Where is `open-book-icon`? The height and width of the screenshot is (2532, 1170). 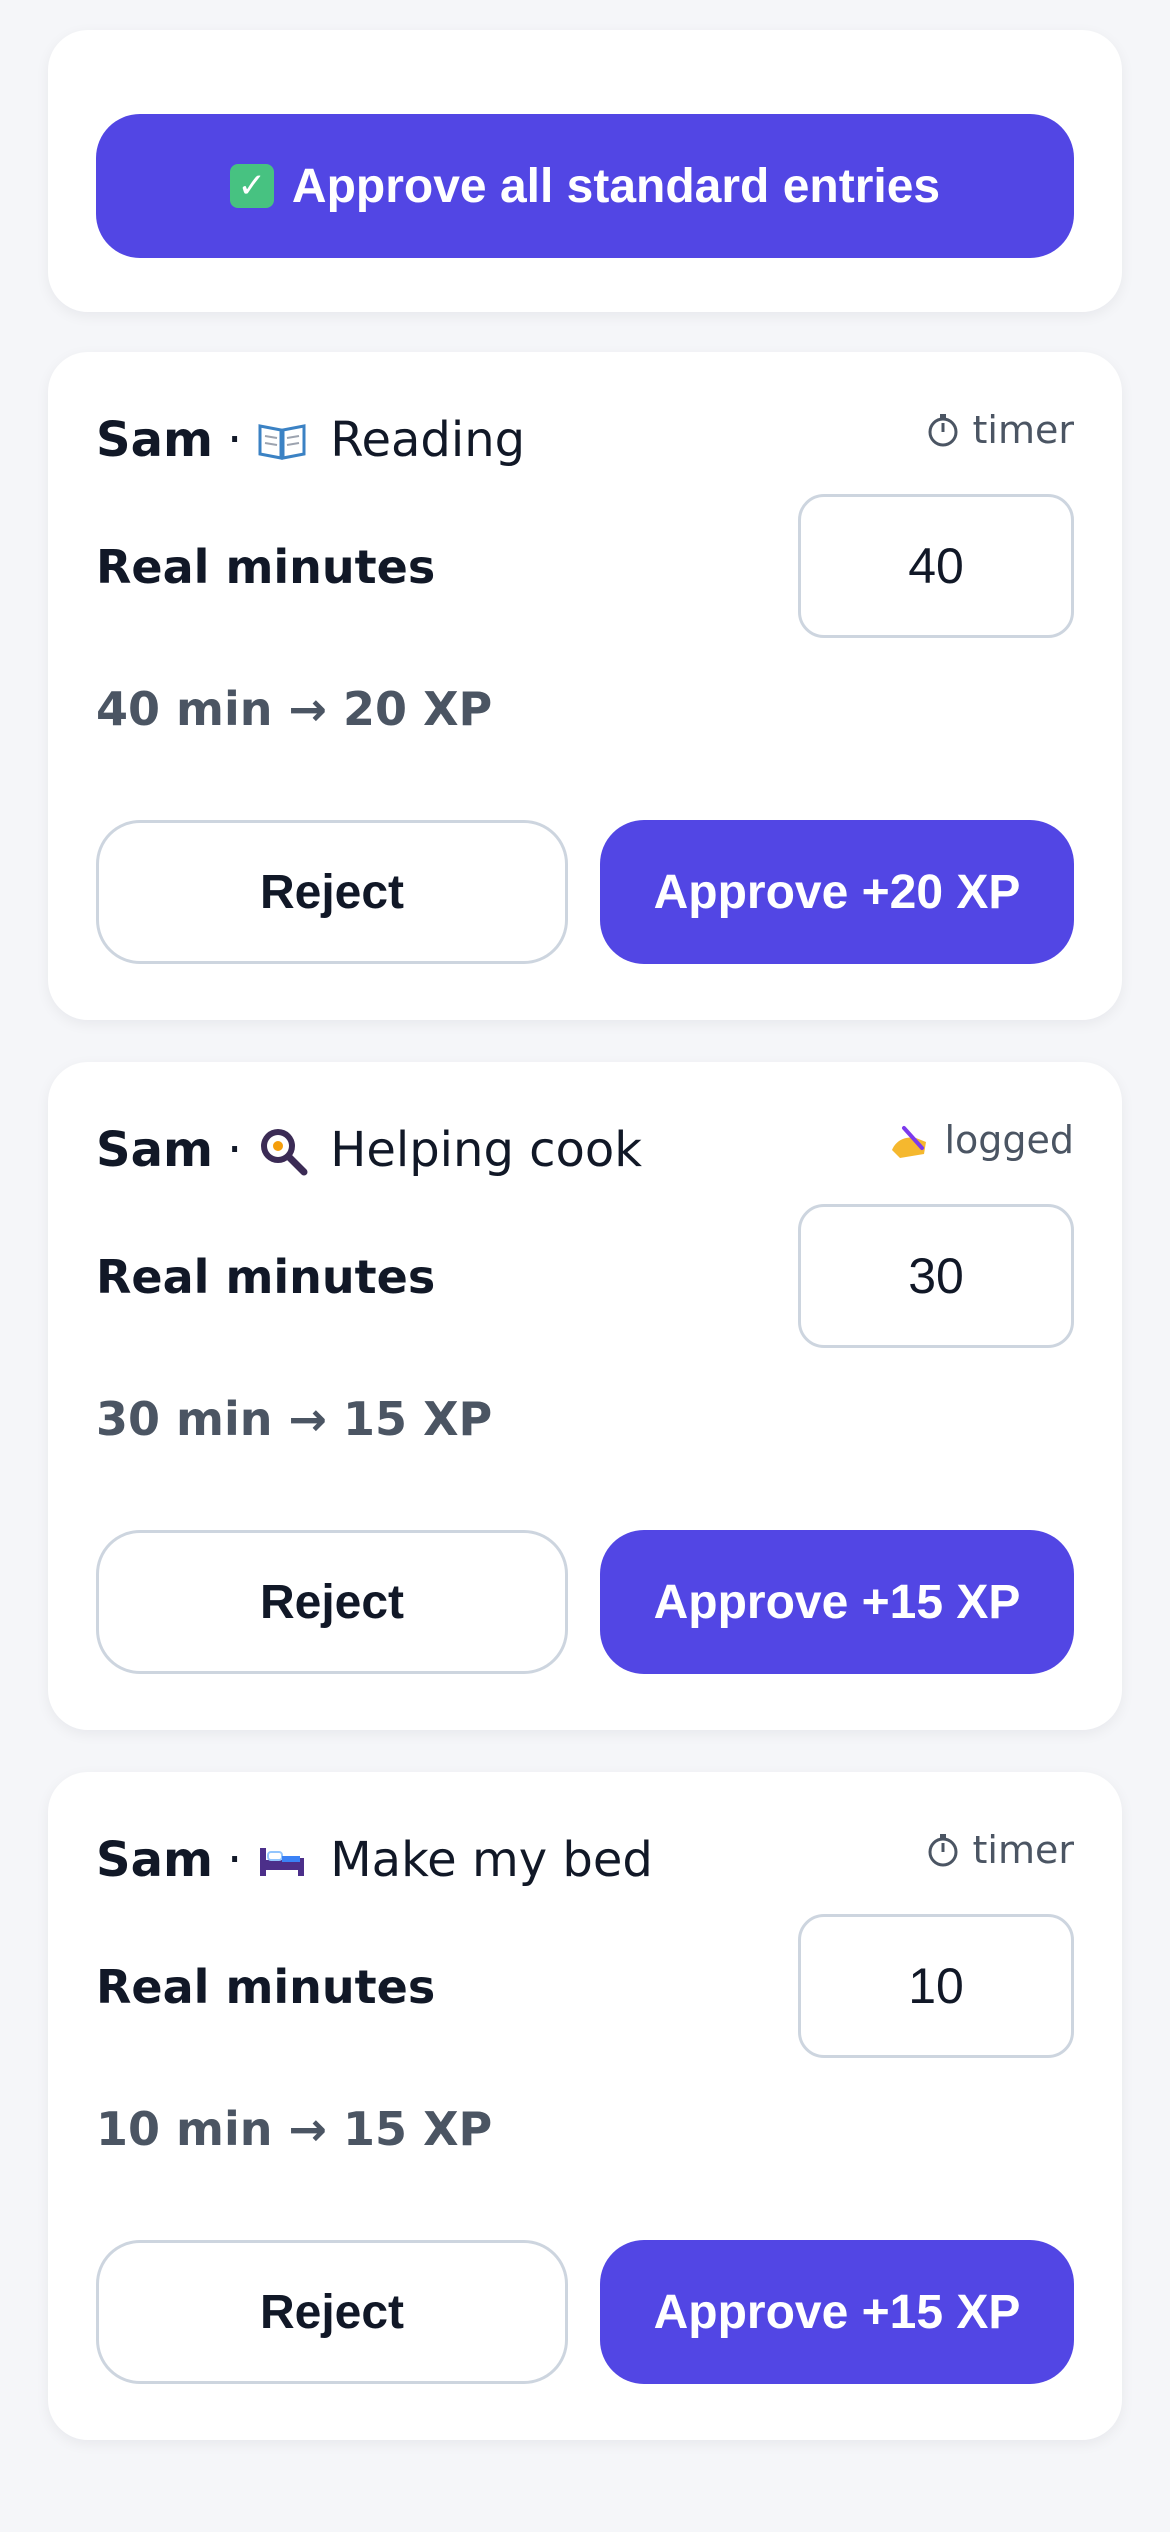
open-book-icon is located at coordinates (282, 440).